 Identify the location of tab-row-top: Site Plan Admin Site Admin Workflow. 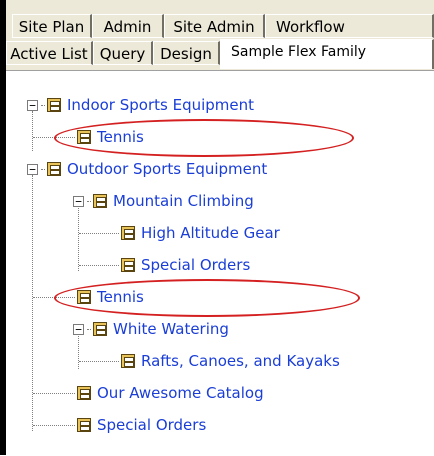
(220, 27).